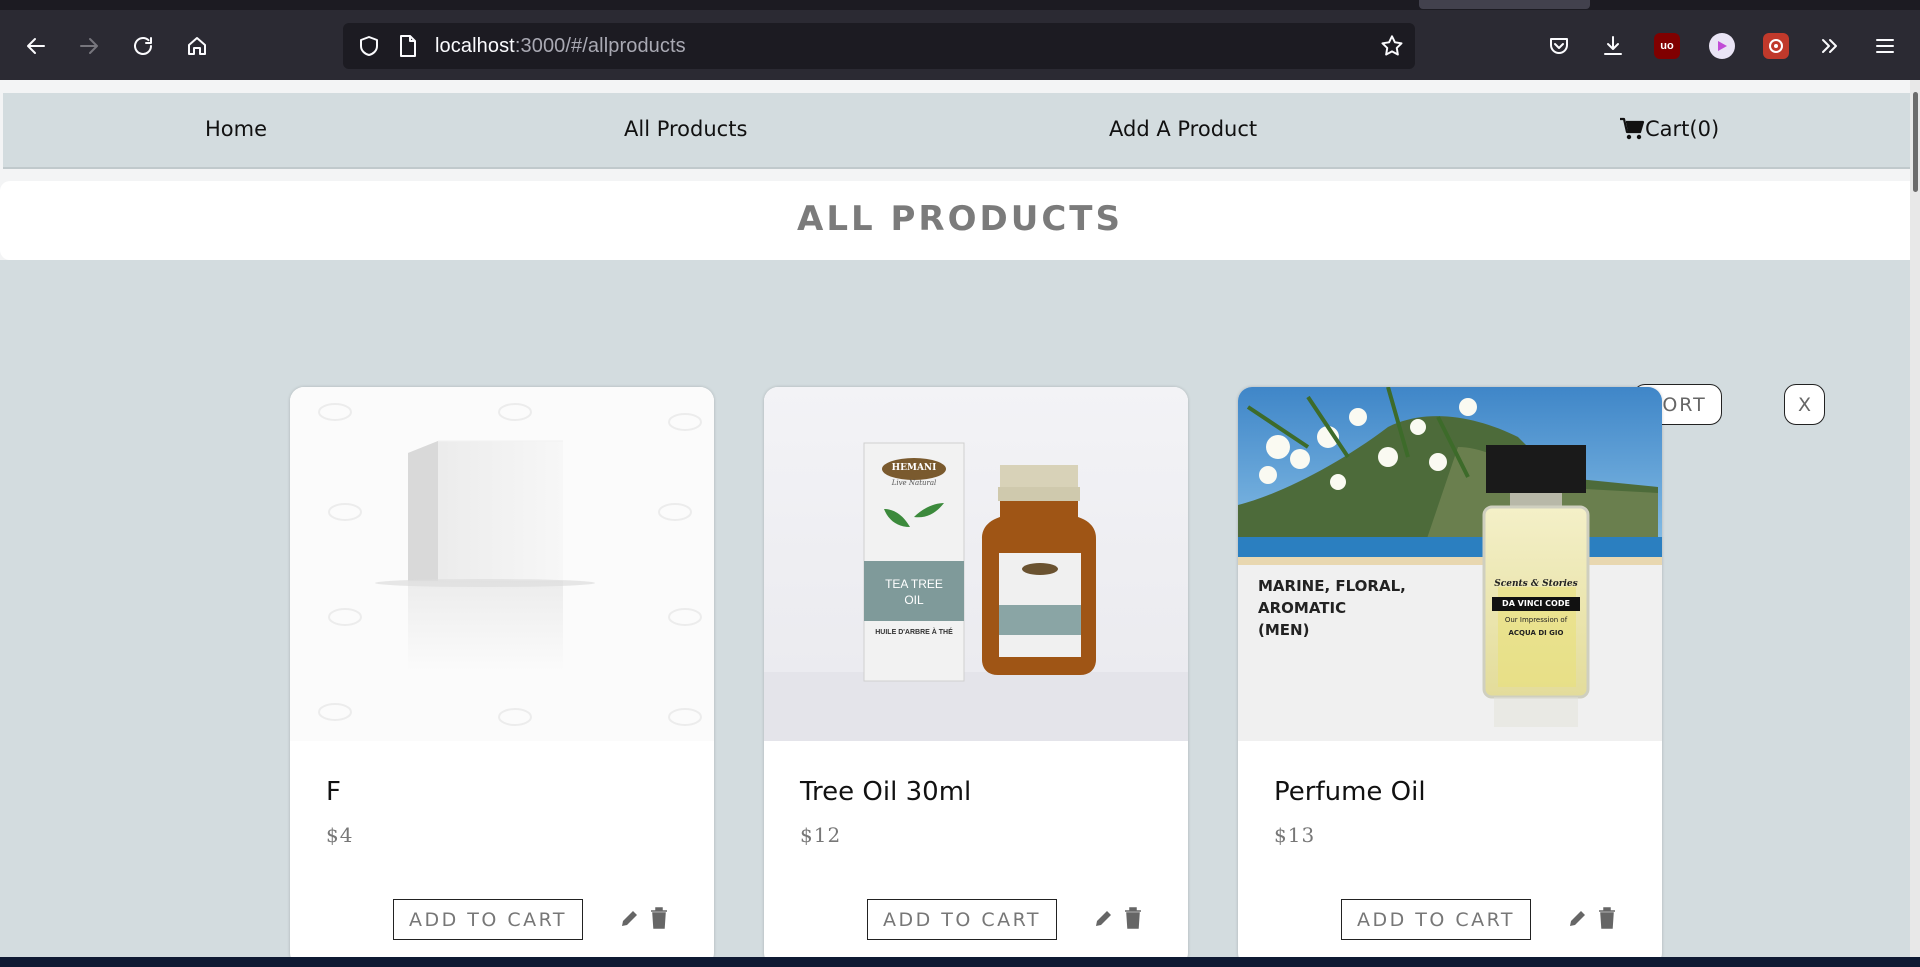 Image resolution: width=1920 pixels, height=967 pixels. I want to click on nav-add-product: Add A Product, so click(1183, 129).